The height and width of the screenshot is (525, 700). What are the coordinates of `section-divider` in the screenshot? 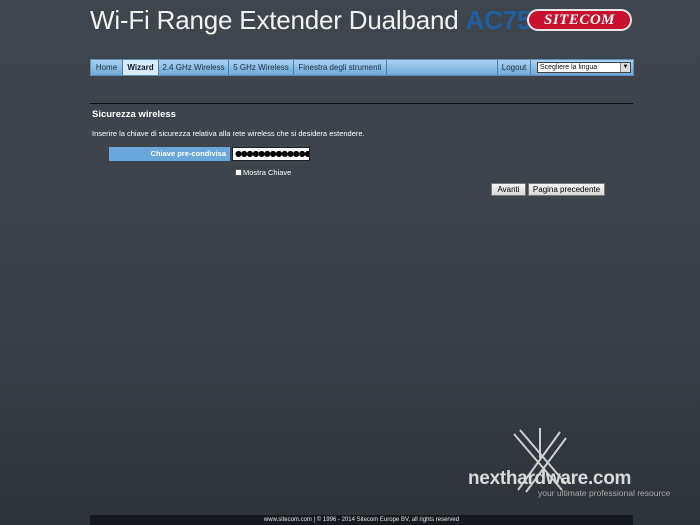 It's located at (361, 103).